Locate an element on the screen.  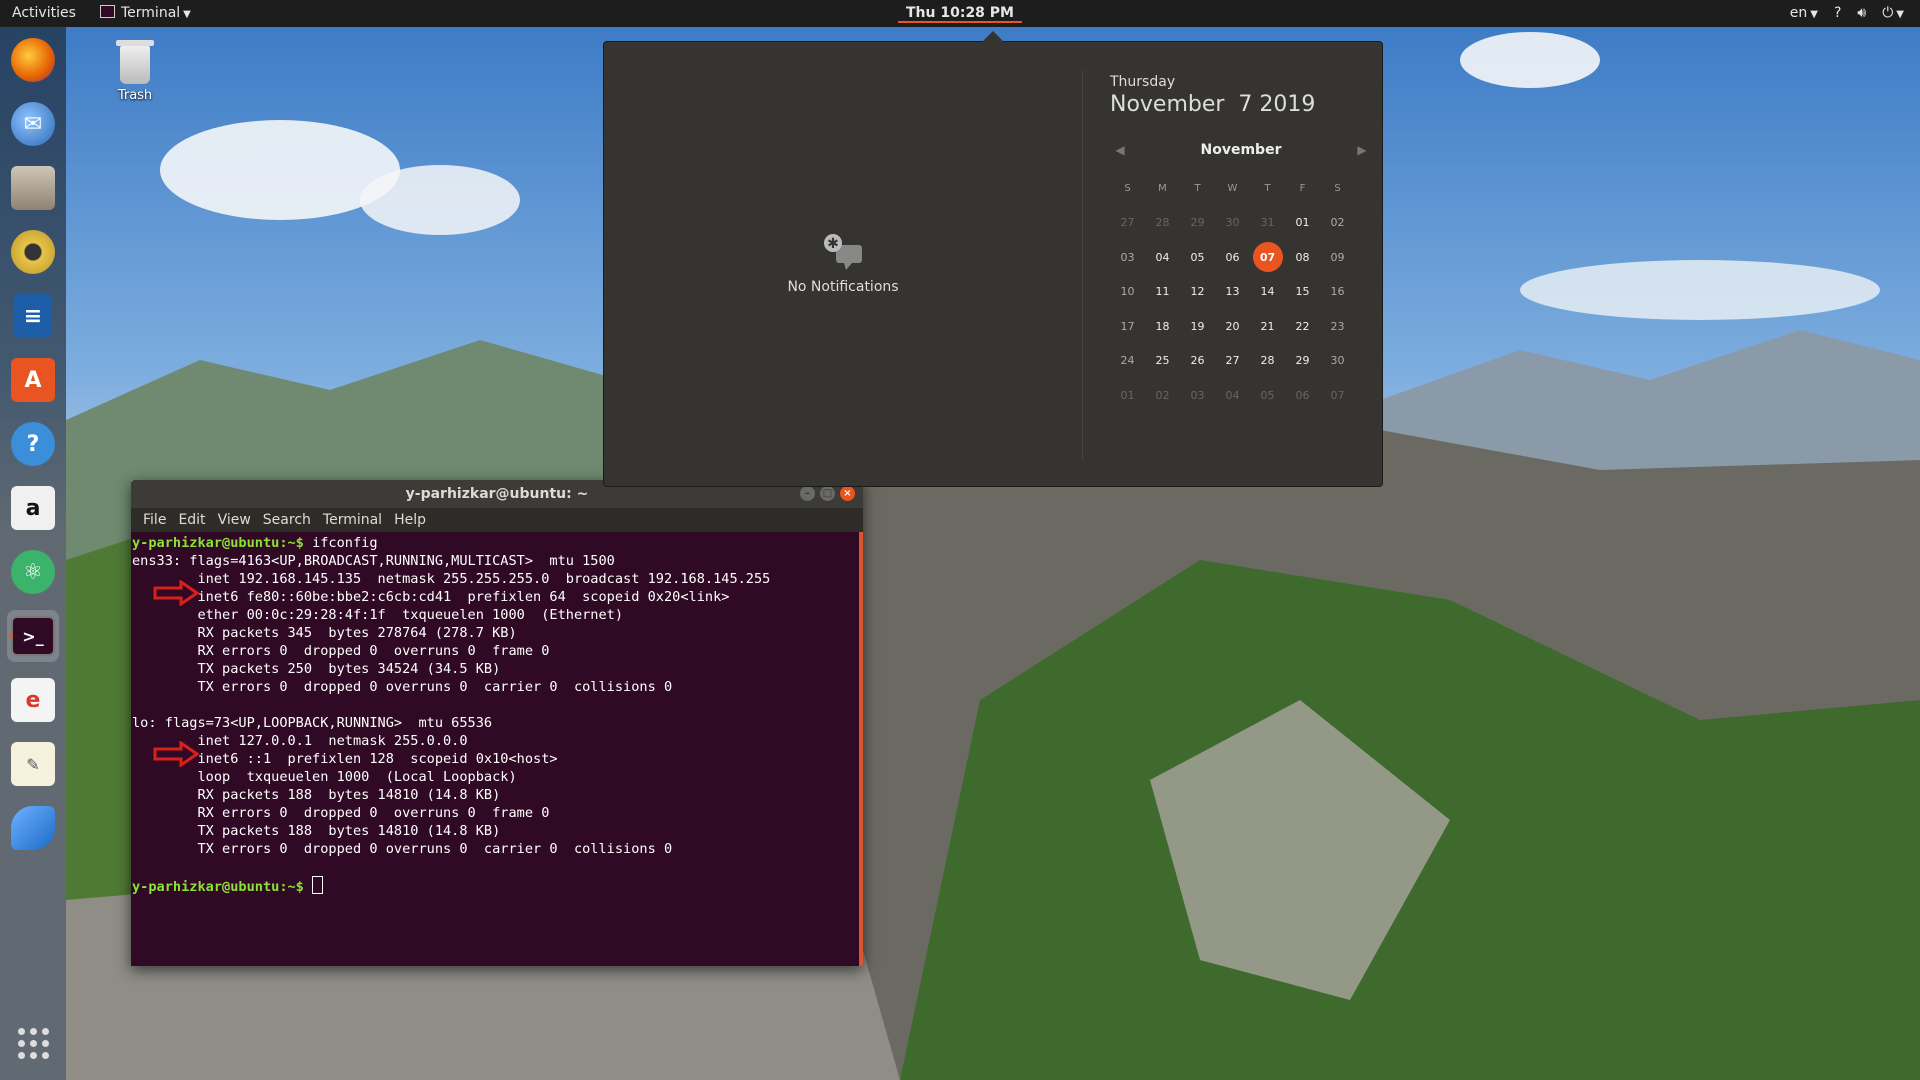
terminal-text: RX packets 345 bytes 278764 (278.7 KB) is located at coordinates (324, 633).